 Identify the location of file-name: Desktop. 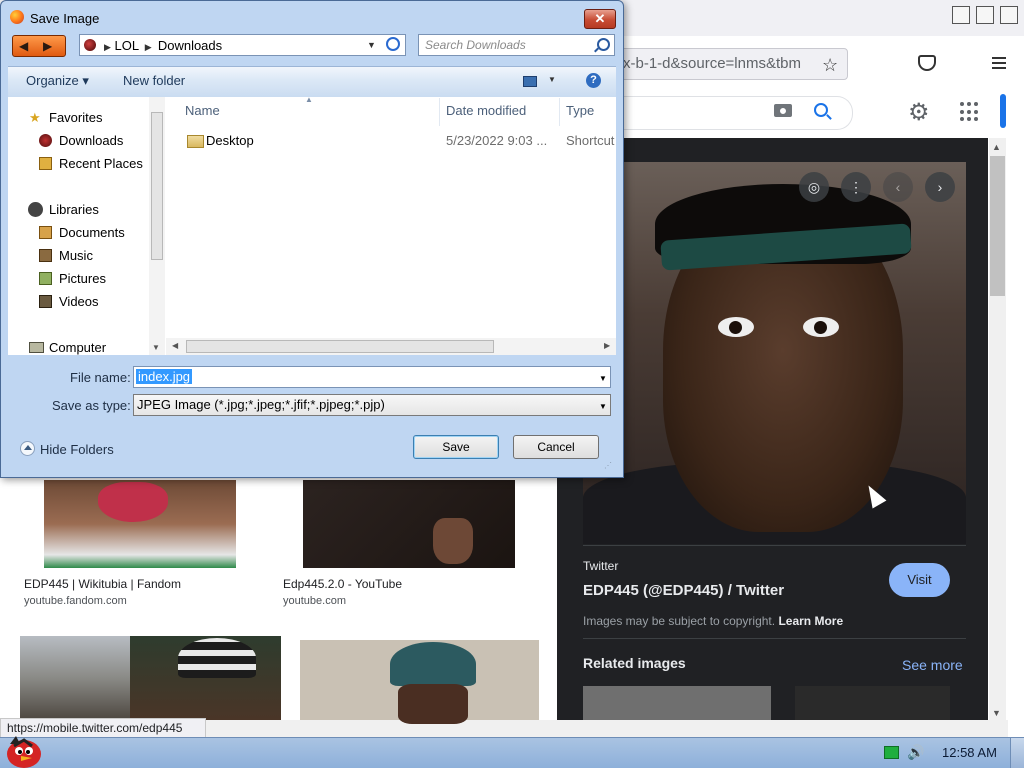
(230, 140).